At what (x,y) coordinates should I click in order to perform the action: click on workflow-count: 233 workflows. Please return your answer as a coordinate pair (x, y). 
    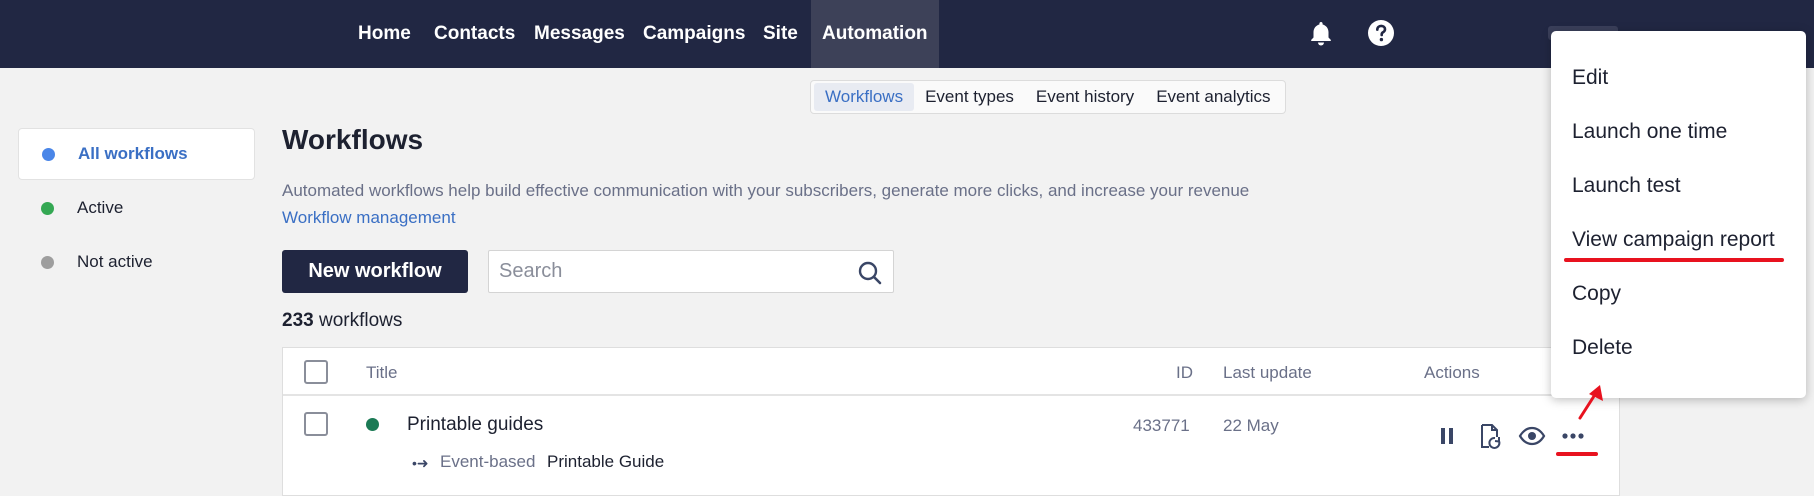
    Looking at the image, I should click on (342, 321).